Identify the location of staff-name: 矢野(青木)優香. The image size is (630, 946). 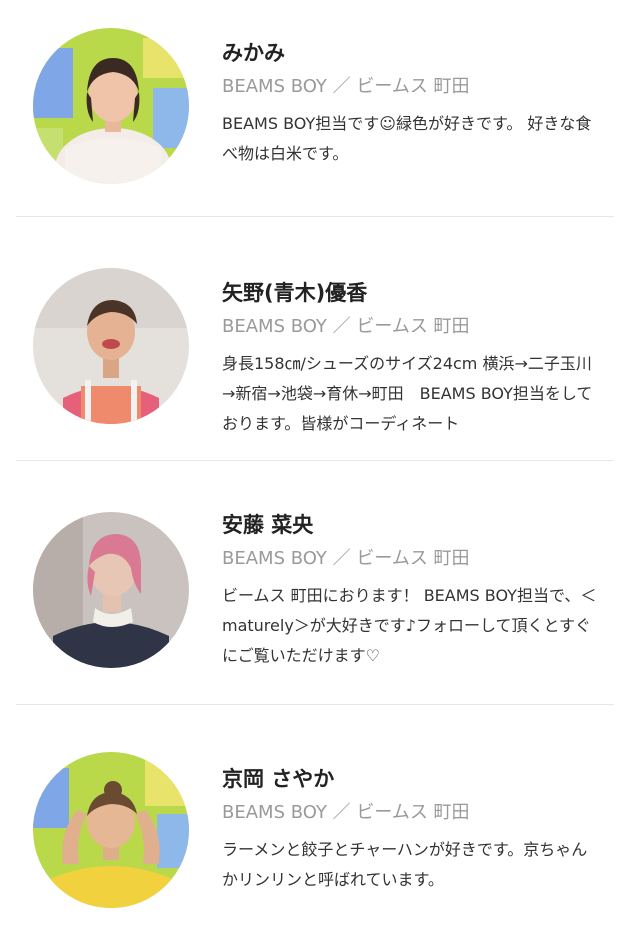
(412, 293).